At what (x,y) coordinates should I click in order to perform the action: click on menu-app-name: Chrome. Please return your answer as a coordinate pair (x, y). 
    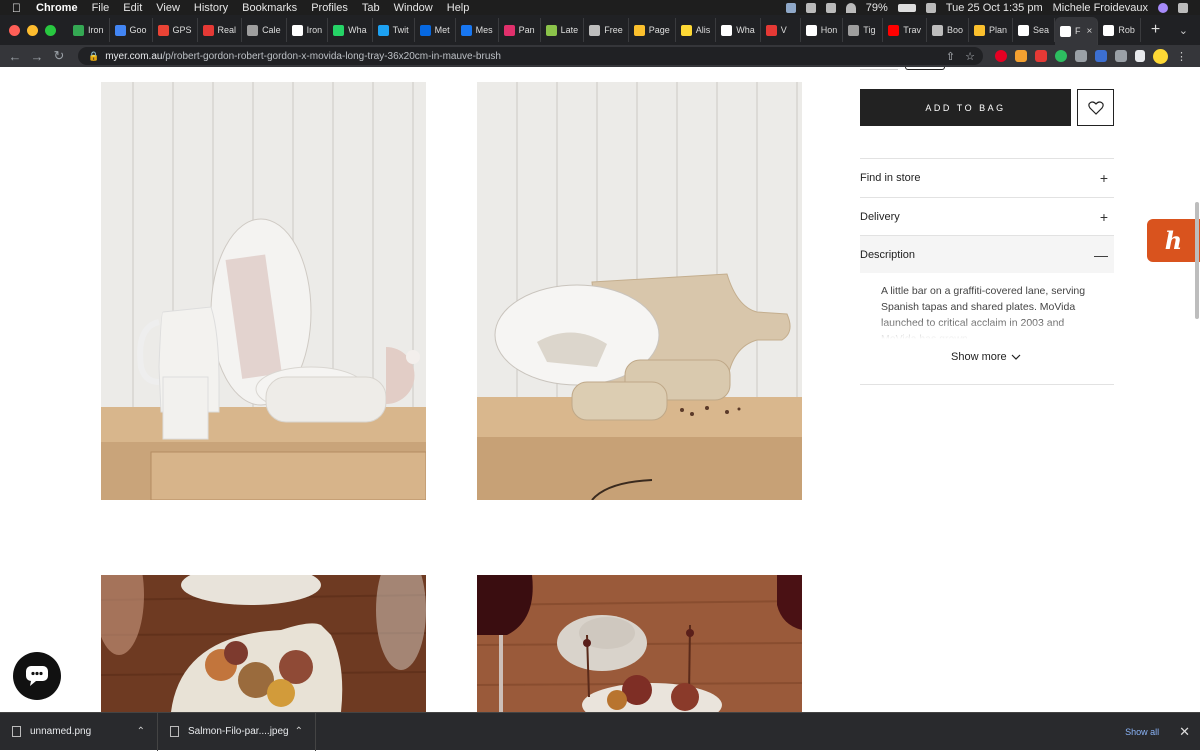
    Looking at the image, I should click on (57, 8).